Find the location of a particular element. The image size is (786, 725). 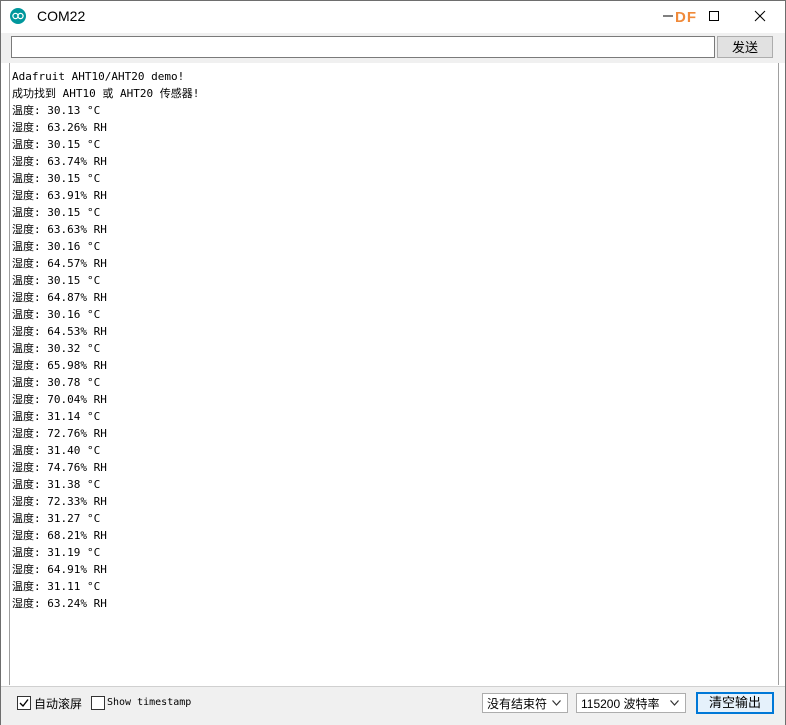

close-button is located at coordinates (760, 16).